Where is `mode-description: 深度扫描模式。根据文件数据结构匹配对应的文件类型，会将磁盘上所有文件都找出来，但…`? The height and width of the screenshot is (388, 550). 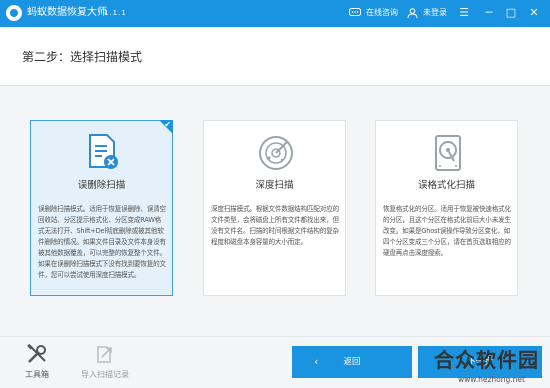 mode-description: 深度扫描模式。根据文件数据结构匹配对应的文件类型，会将磁盘上所有文件都找出来，但… is located at coordinates (275, 225).